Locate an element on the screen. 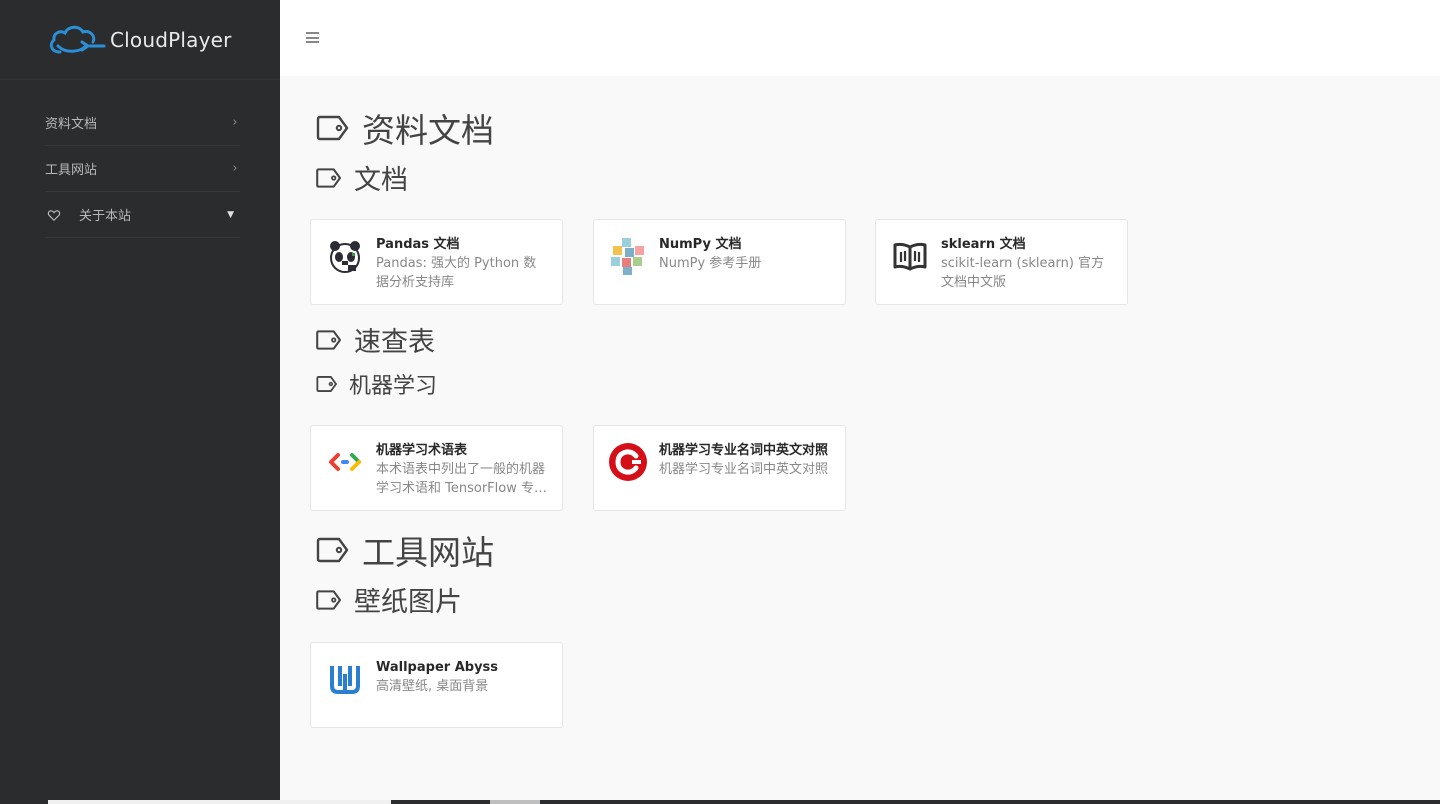 The image size is (1440, 804). card-title: NumPy 文档 is located at coordinates (700, 244).